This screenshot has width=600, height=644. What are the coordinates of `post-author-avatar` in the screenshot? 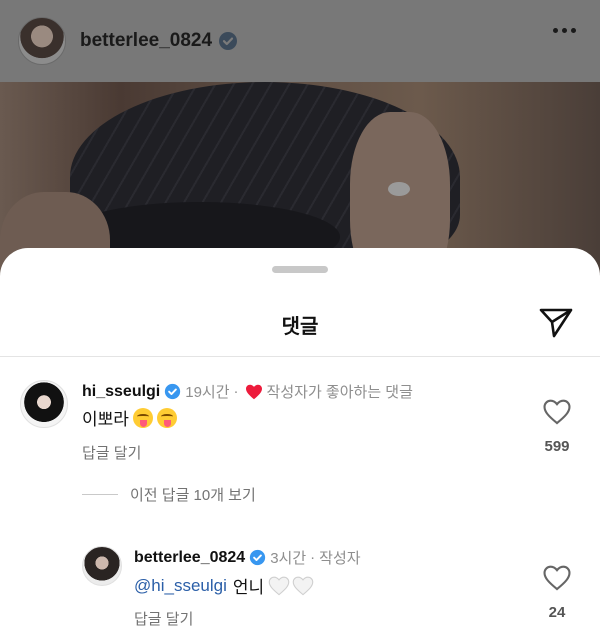 It's located at (42, 41).